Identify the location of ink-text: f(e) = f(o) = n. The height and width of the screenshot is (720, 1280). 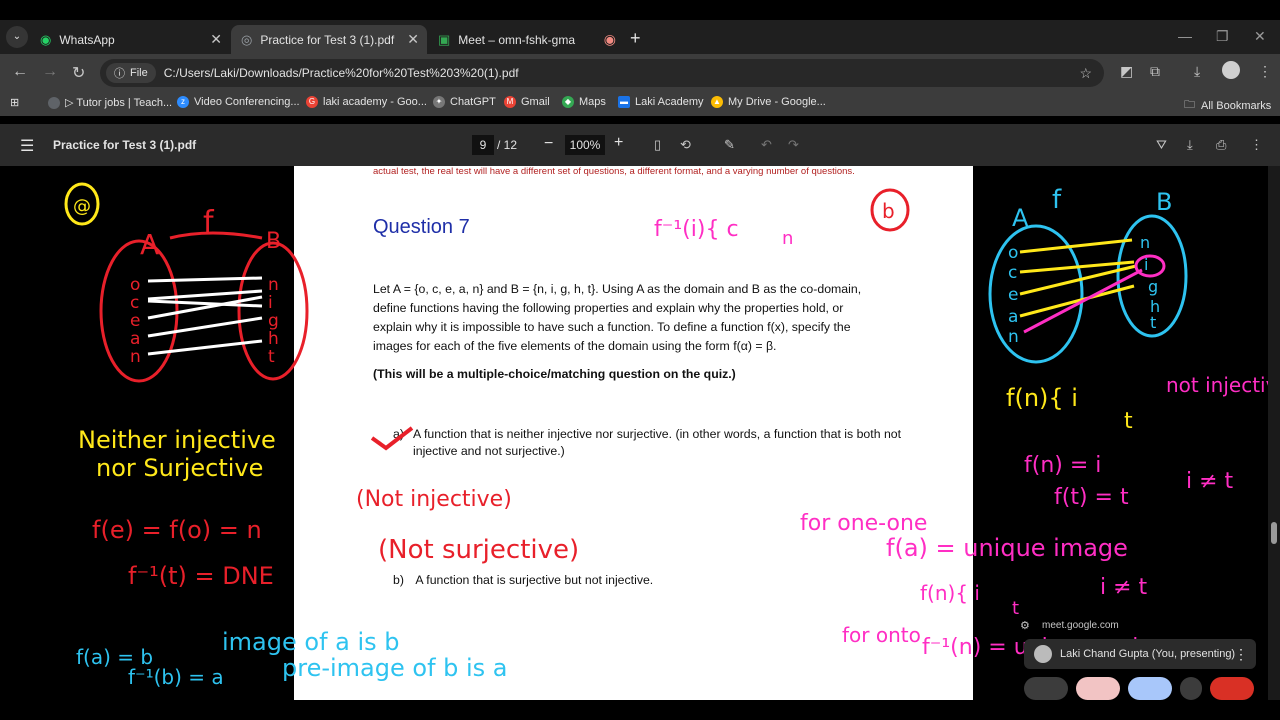
(177, 530).